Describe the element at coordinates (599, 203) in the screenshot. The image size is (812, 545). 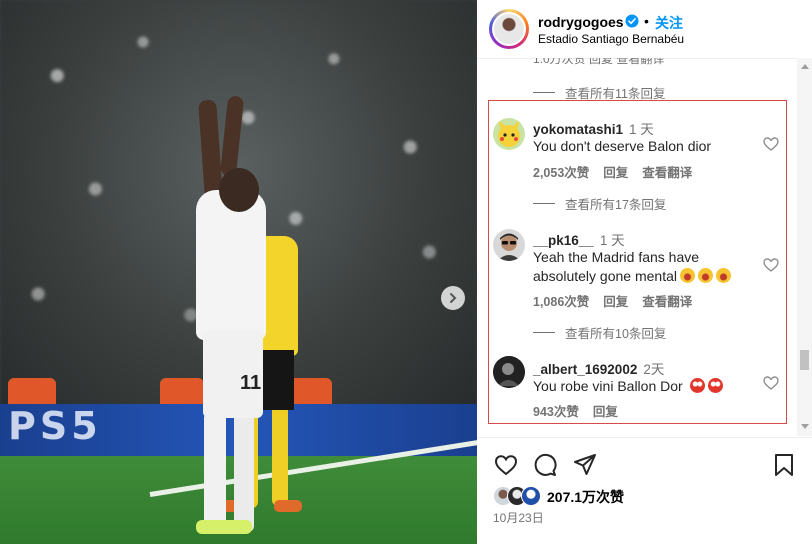
I see `view-replies-button: 查看所有17条回复` at that location.